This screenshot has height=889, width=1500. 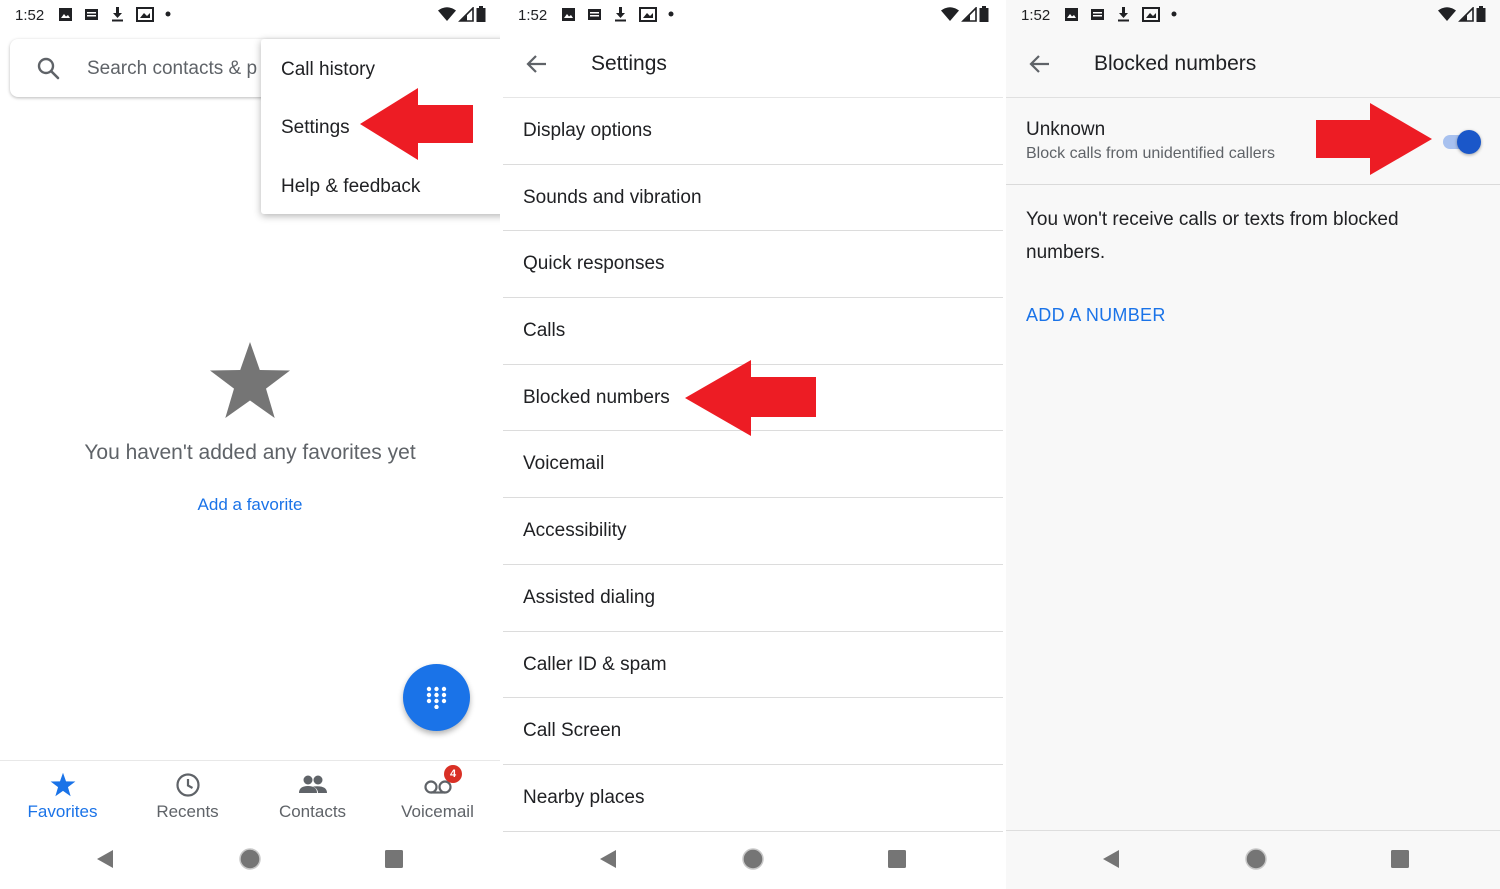 What do you see at coordinates (315, 128) in the screenshot?
I see `menu-item-settings: Settings` at bounding box center [315, 128].